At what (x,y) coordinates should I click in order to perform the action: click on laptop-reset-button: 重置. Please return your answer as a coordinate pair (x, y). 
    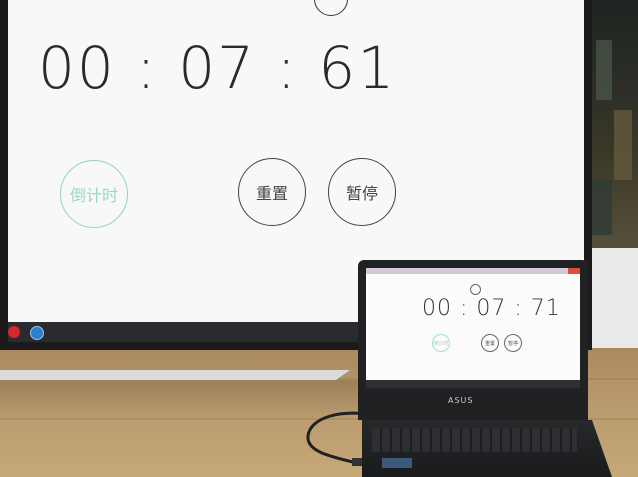
    Looking at the image, I should click on (490, 343).